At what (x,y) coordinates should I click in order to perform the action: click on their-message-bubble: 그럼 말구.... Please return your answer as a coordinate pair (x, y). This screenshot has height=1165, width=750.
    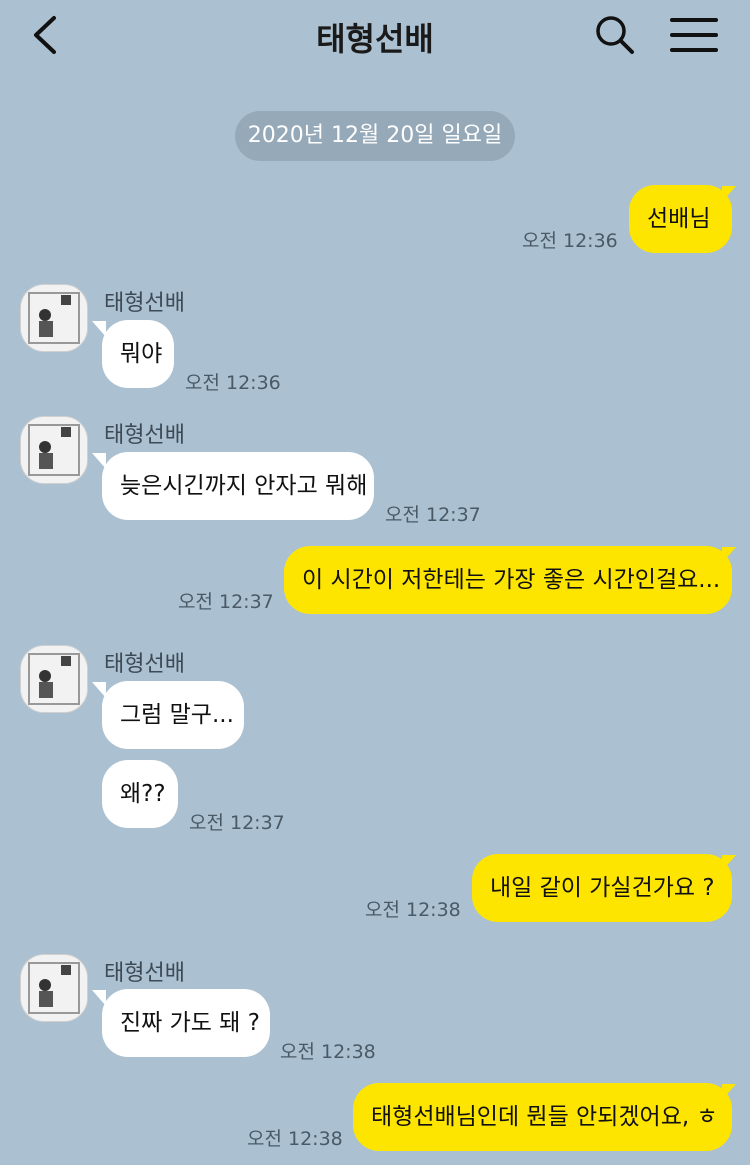
    Looking at the image, I should click on (173, 715).